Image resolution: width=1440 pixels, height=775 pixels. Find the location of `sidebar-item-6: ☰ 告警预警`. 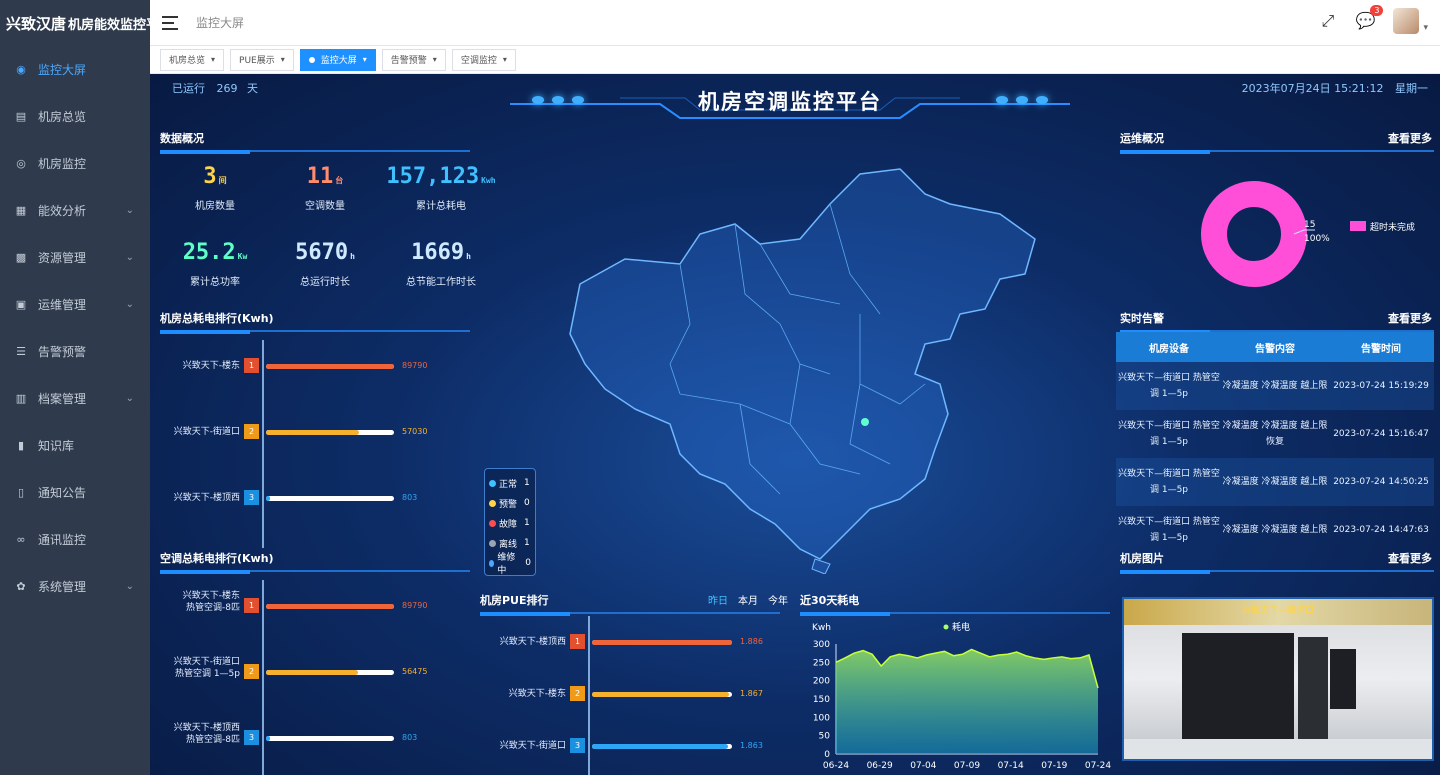

sidebar-item-6: ☰ 告警预警 is located at coordinates (75, 351).